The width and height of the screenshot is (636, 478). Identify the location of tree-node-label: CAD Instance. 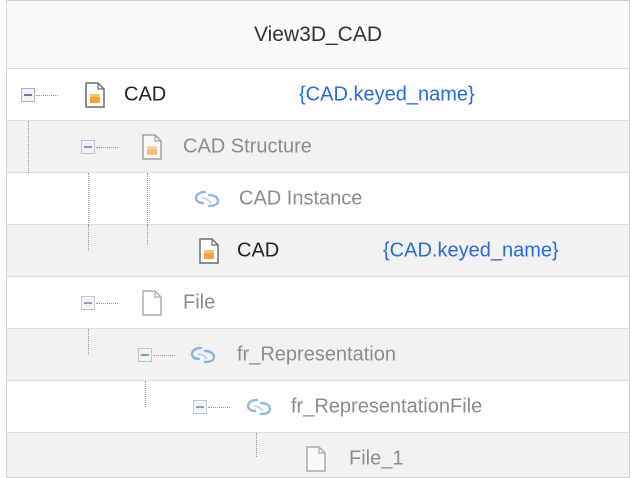
(301, 198).